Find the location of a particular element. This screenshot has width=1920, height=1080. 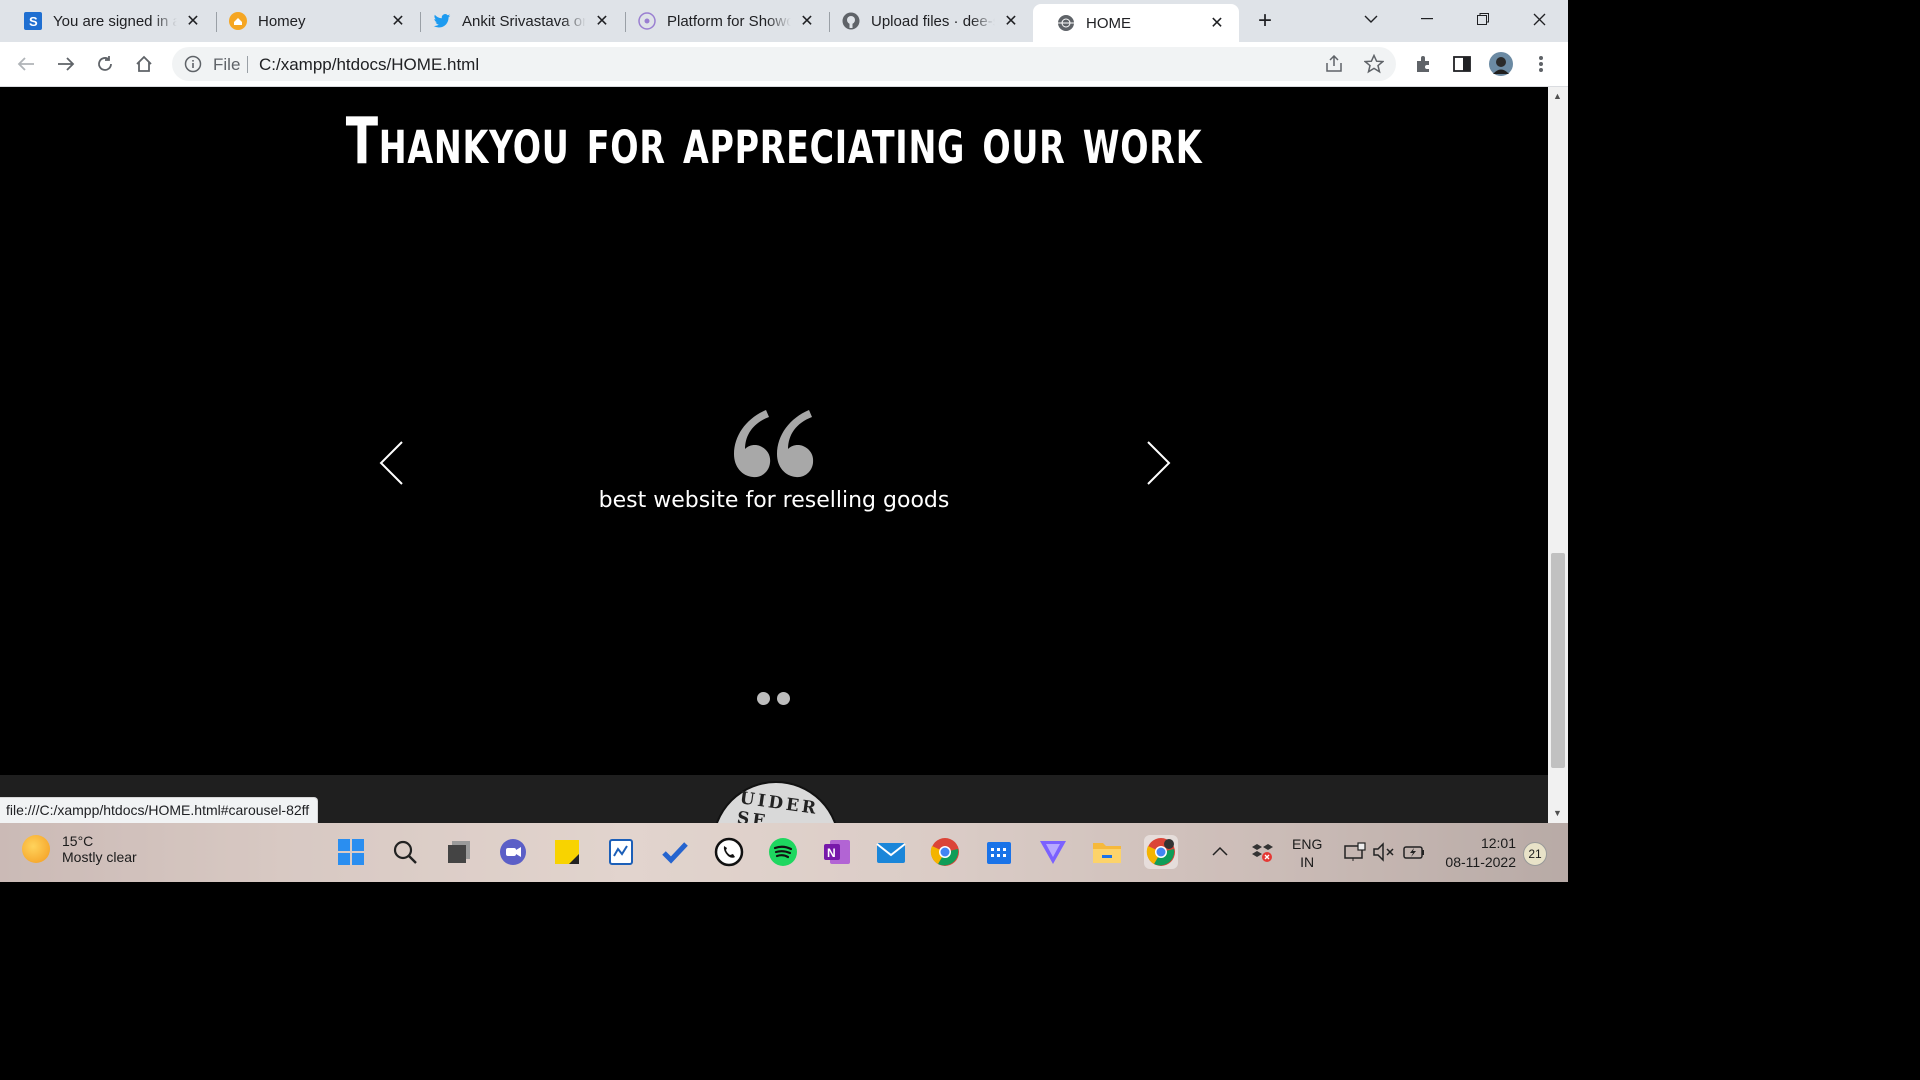

forward-arrow-icon is located at coordinates (66, 64).